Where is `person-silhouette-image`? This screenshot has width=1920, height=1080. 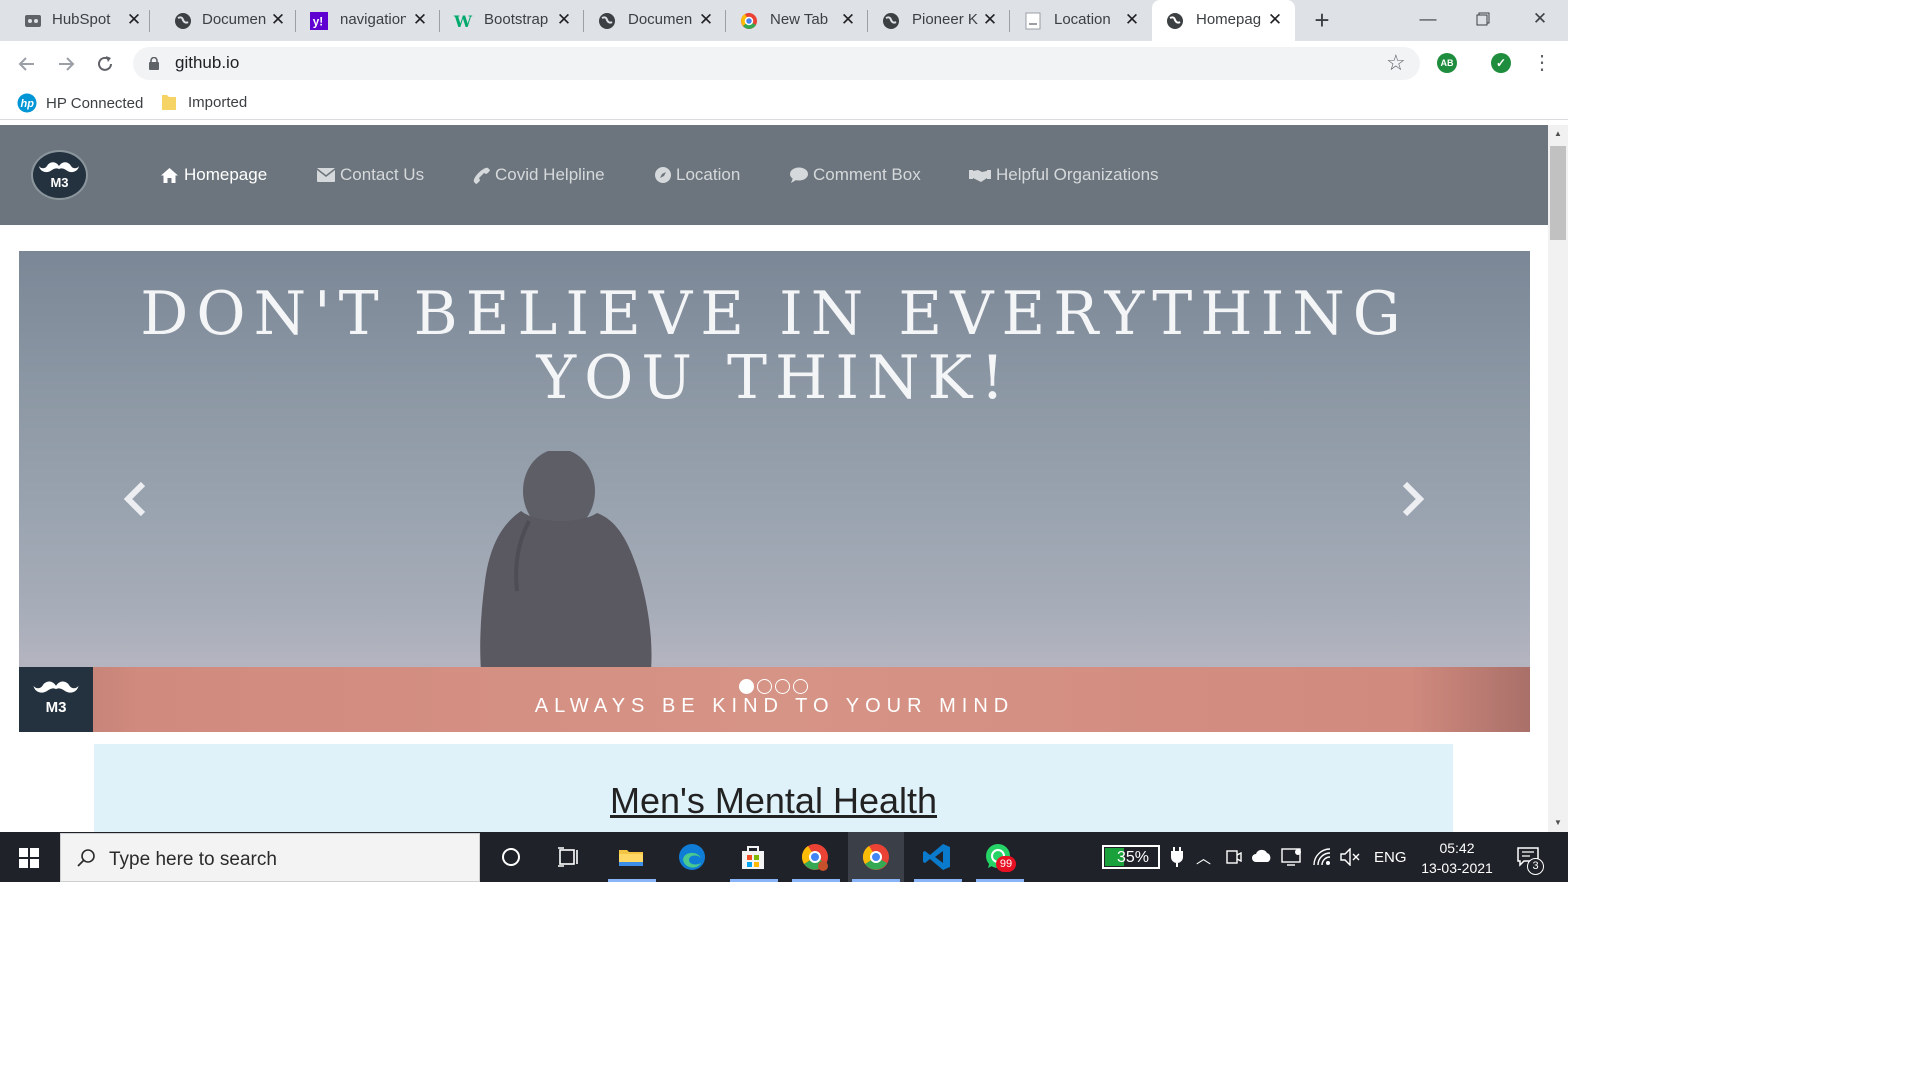
person-silhouette-image is located at coordinates (566, 561).